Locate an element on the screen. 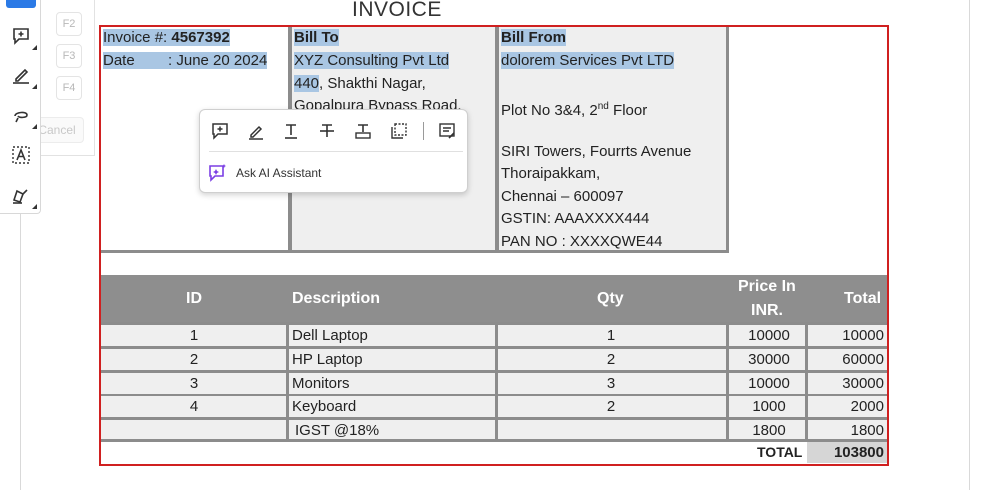 The image size is (988, 490). annotation-toolbar is located at coordinates (20, 107).